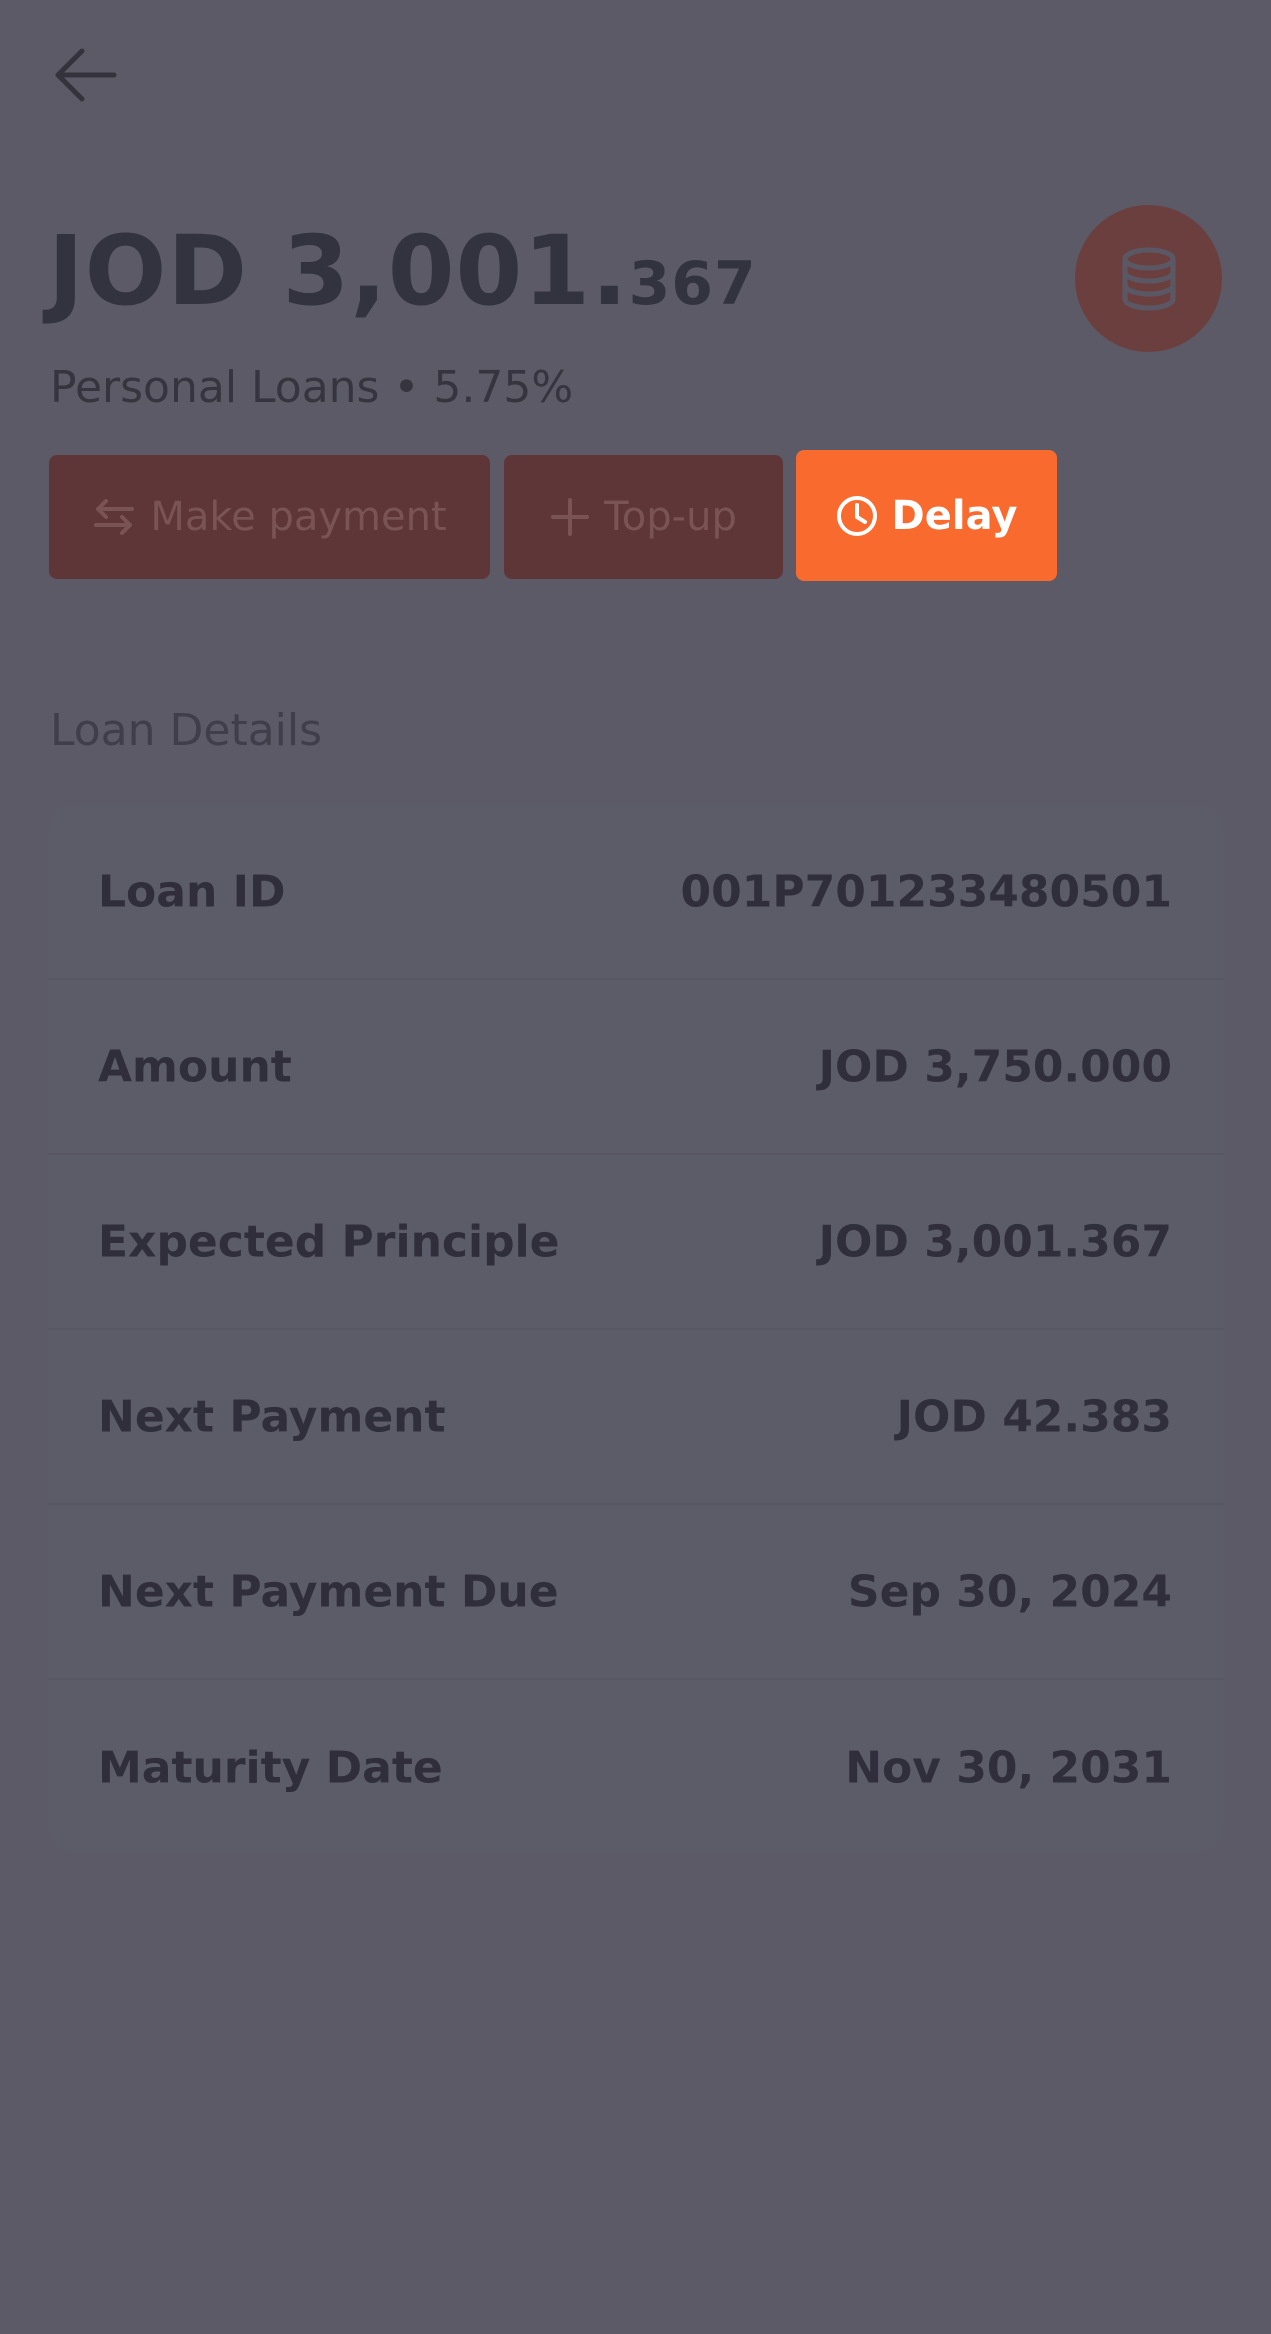  Describe the element at coordinates (1008, 1767) in the screenshot. I see `detail-value: Nov 30, 2031` at that location.